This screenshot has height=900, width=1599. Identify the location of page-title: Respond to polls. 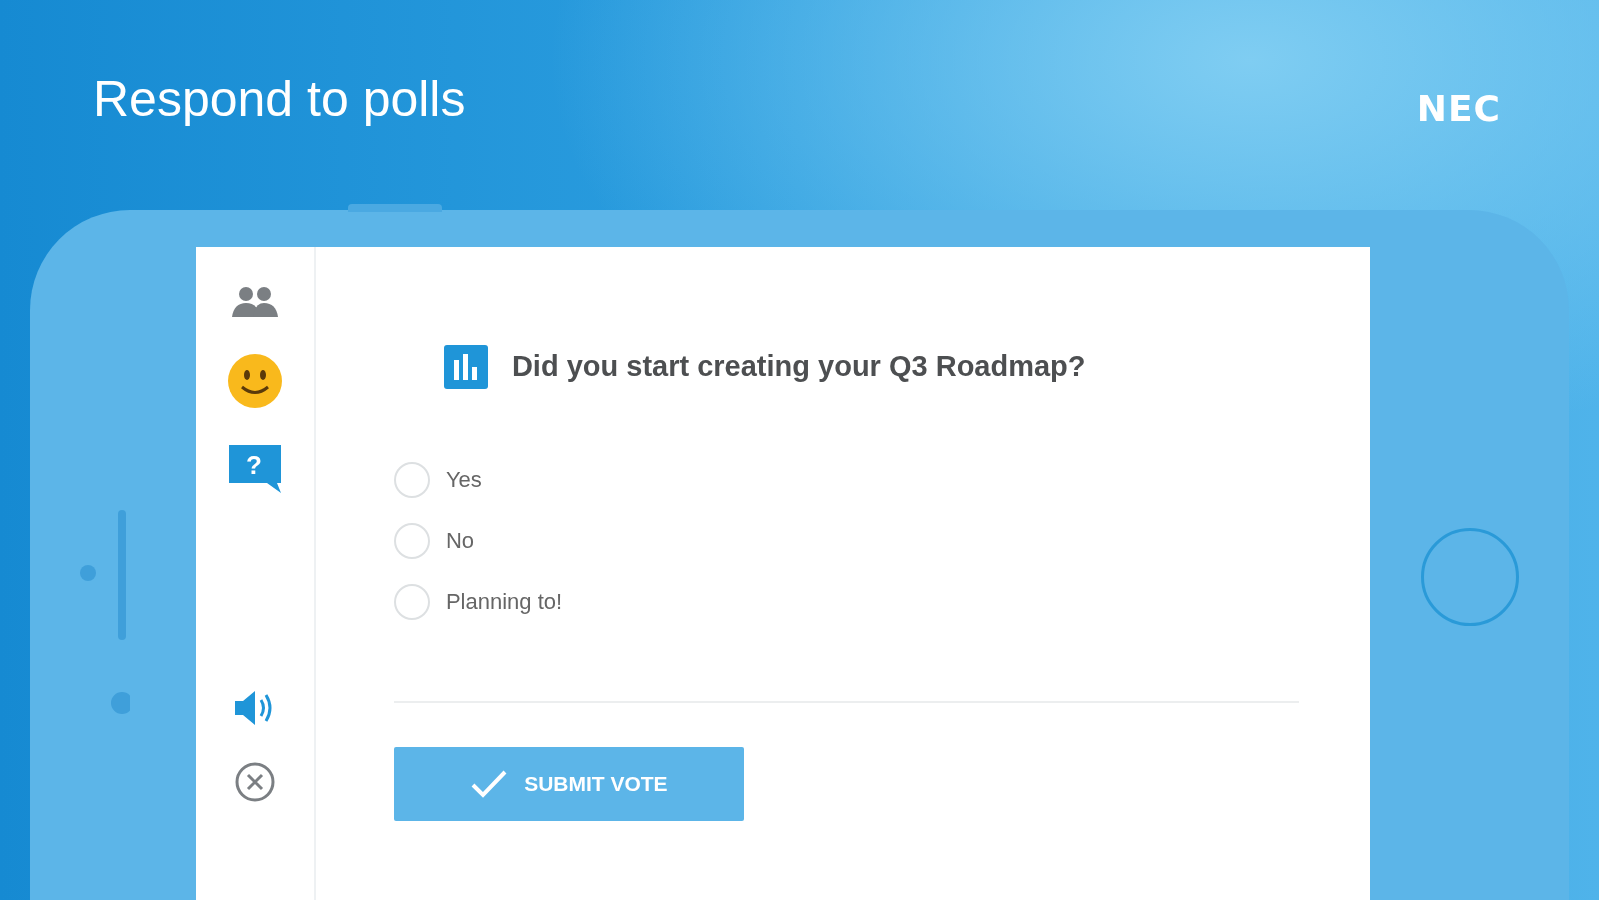
(279, 99).